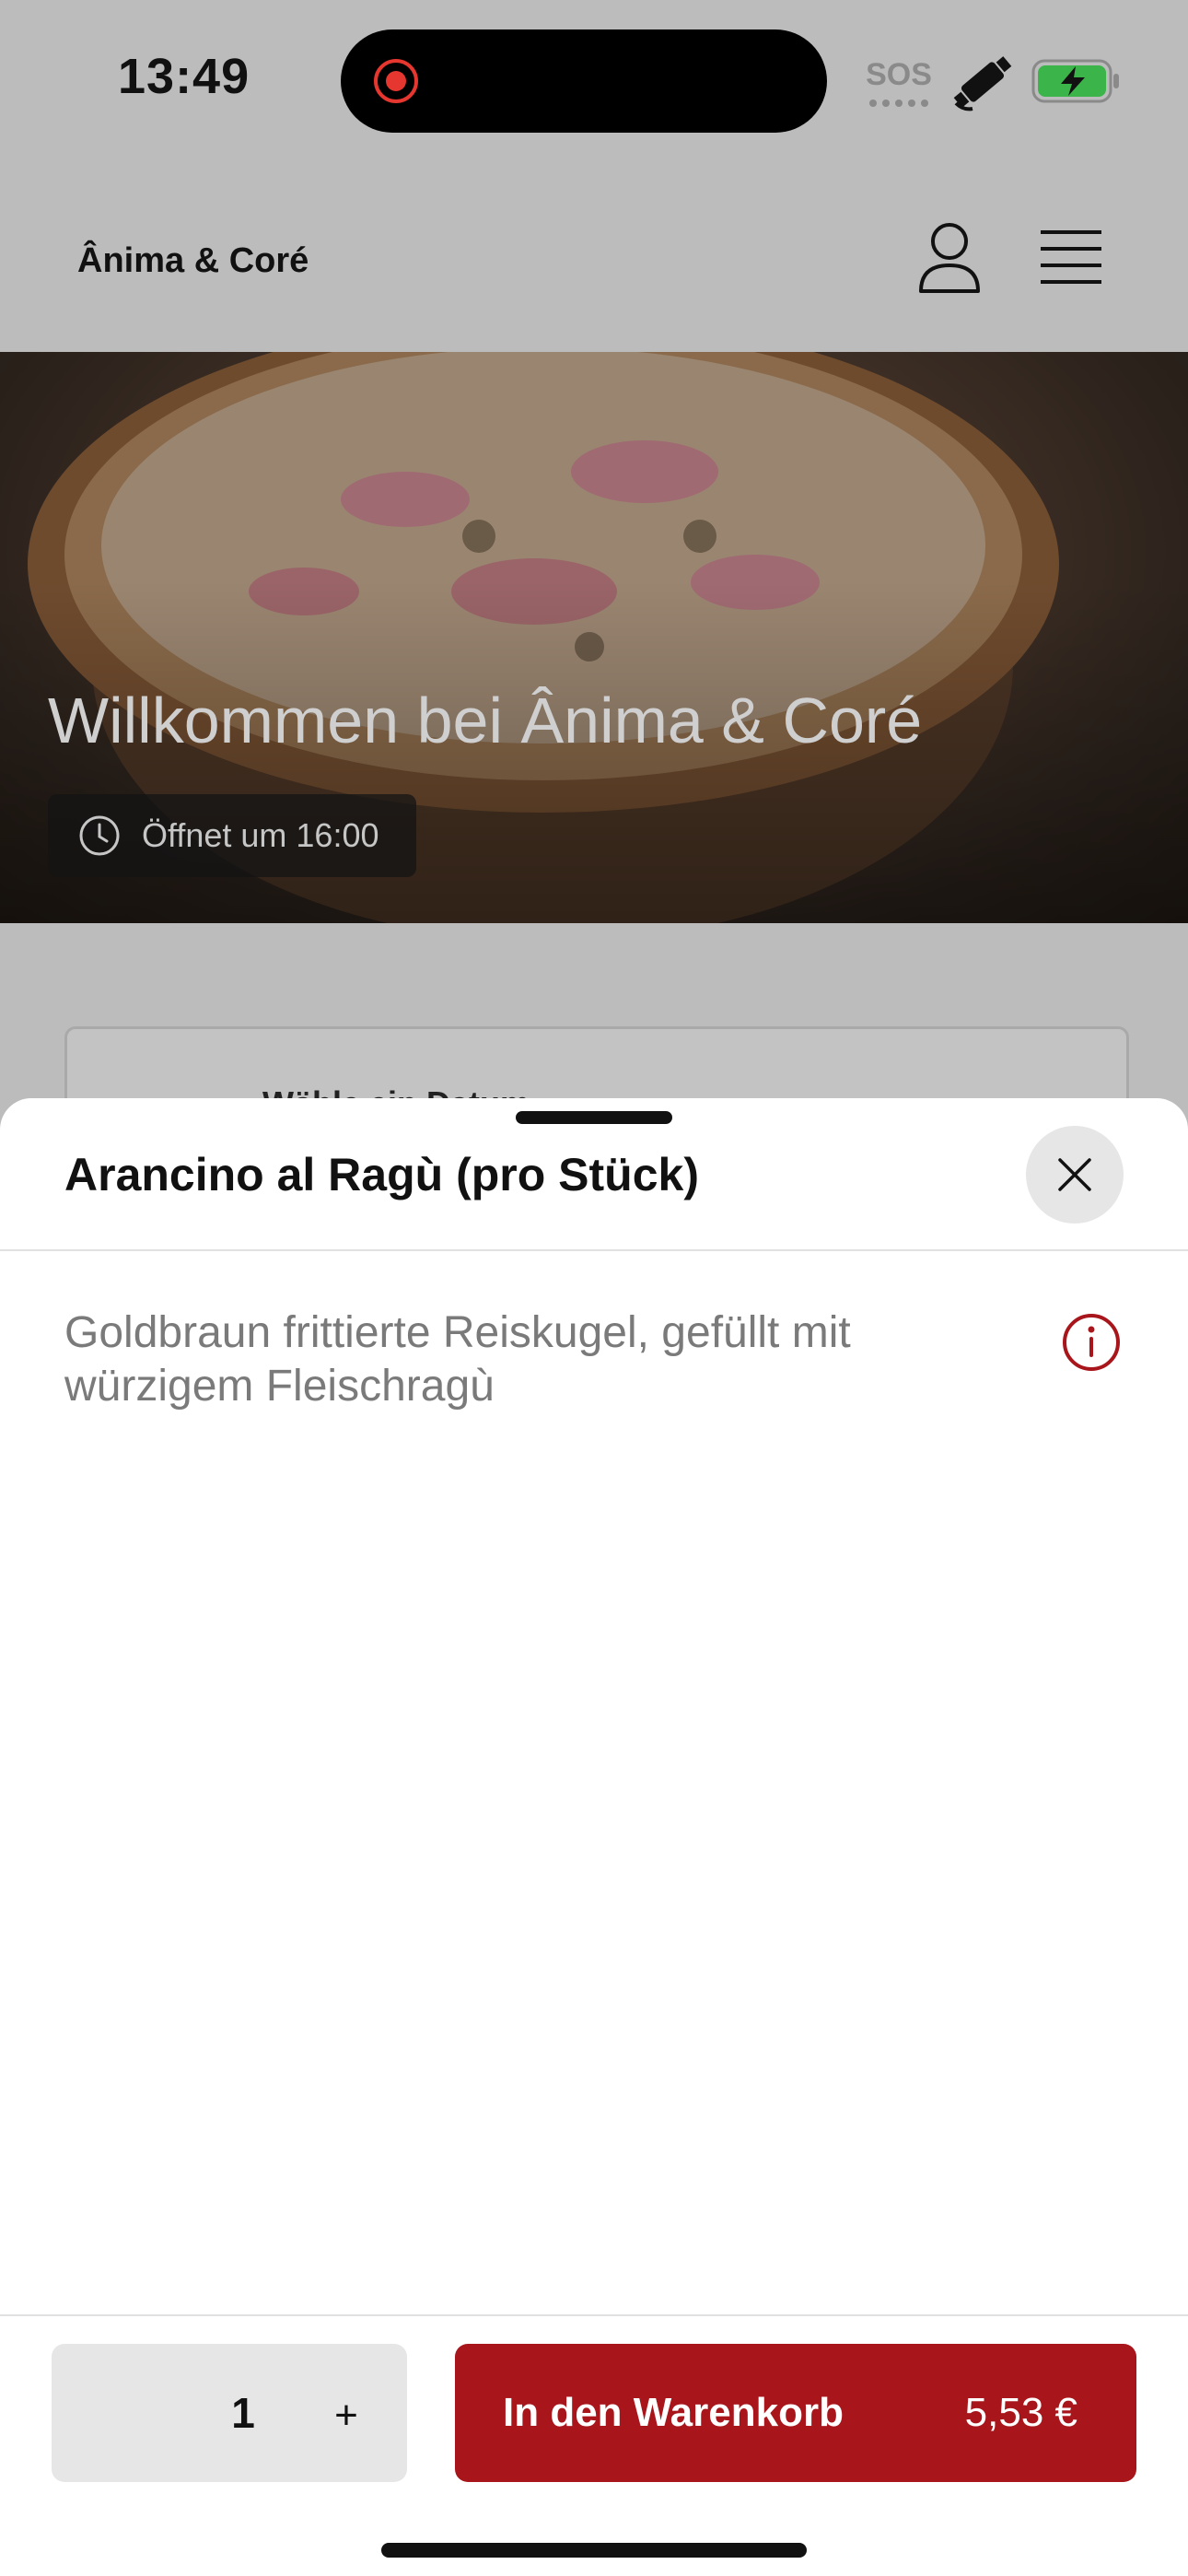 The height and width of the screenshot is (2576, 1188). I want to click on increase-quantity-button: +, so click(346, 2415).